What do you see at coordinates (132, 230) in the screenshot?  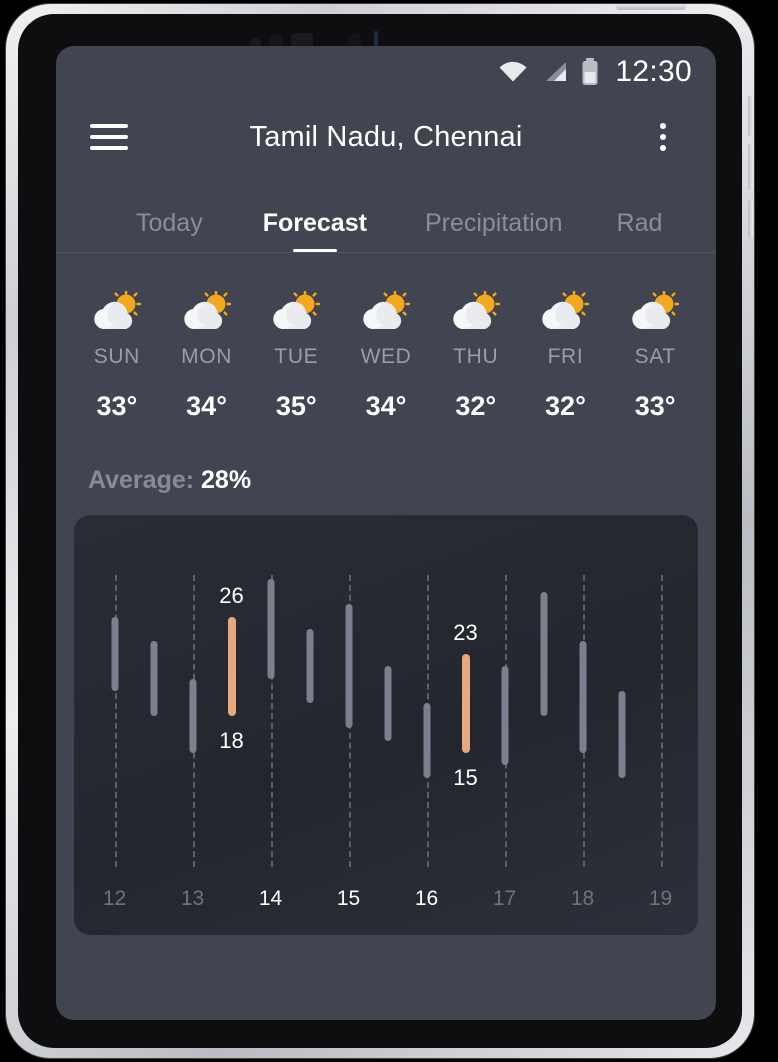 I see `tab-today: Today` at bounding box center [132, 230].